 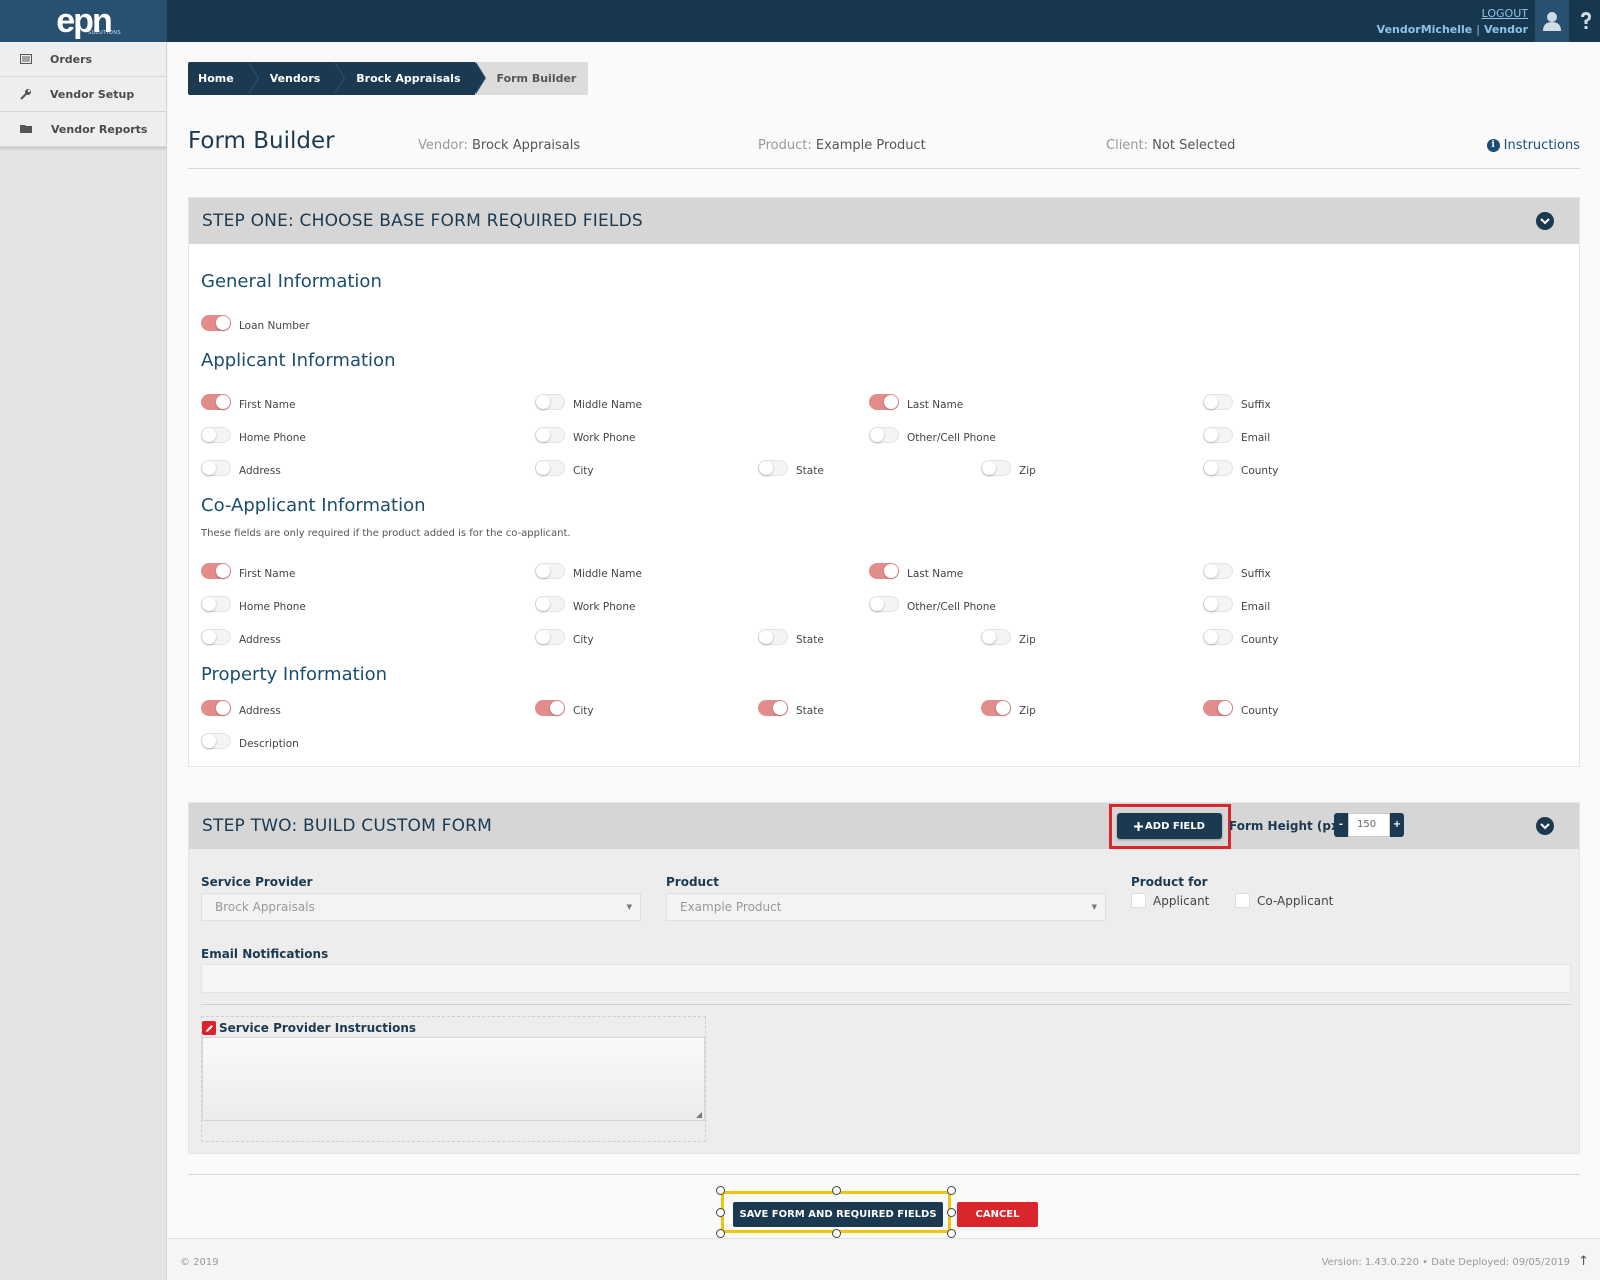 I want to click on toggle-loan-number: Loan Number, so click(x=255, y=323).